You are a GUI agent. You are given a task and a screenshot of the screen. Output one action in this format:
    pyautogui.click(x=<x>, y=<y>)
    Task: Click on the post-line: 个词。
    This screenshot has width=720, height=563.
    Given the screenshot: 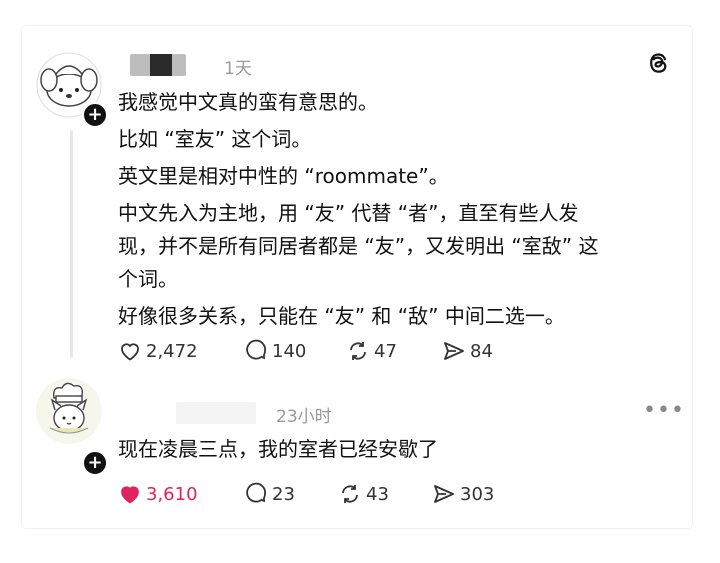 What is the action you would take?
    pyautogui.click(x=148, y=279)
    